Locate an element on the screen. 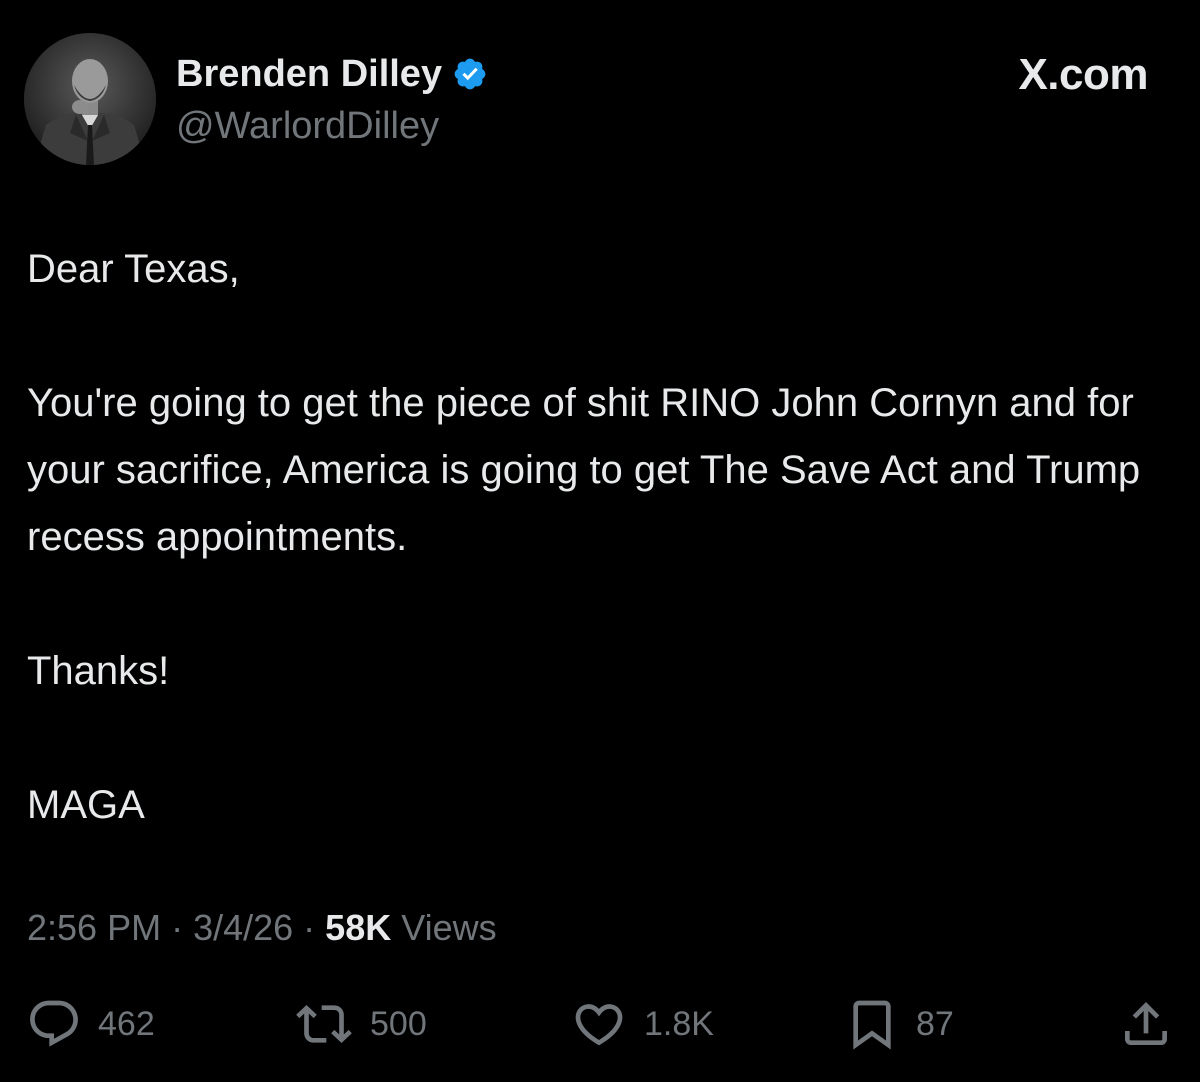  repost-button: 500 is located at coordinates (360, 1024).